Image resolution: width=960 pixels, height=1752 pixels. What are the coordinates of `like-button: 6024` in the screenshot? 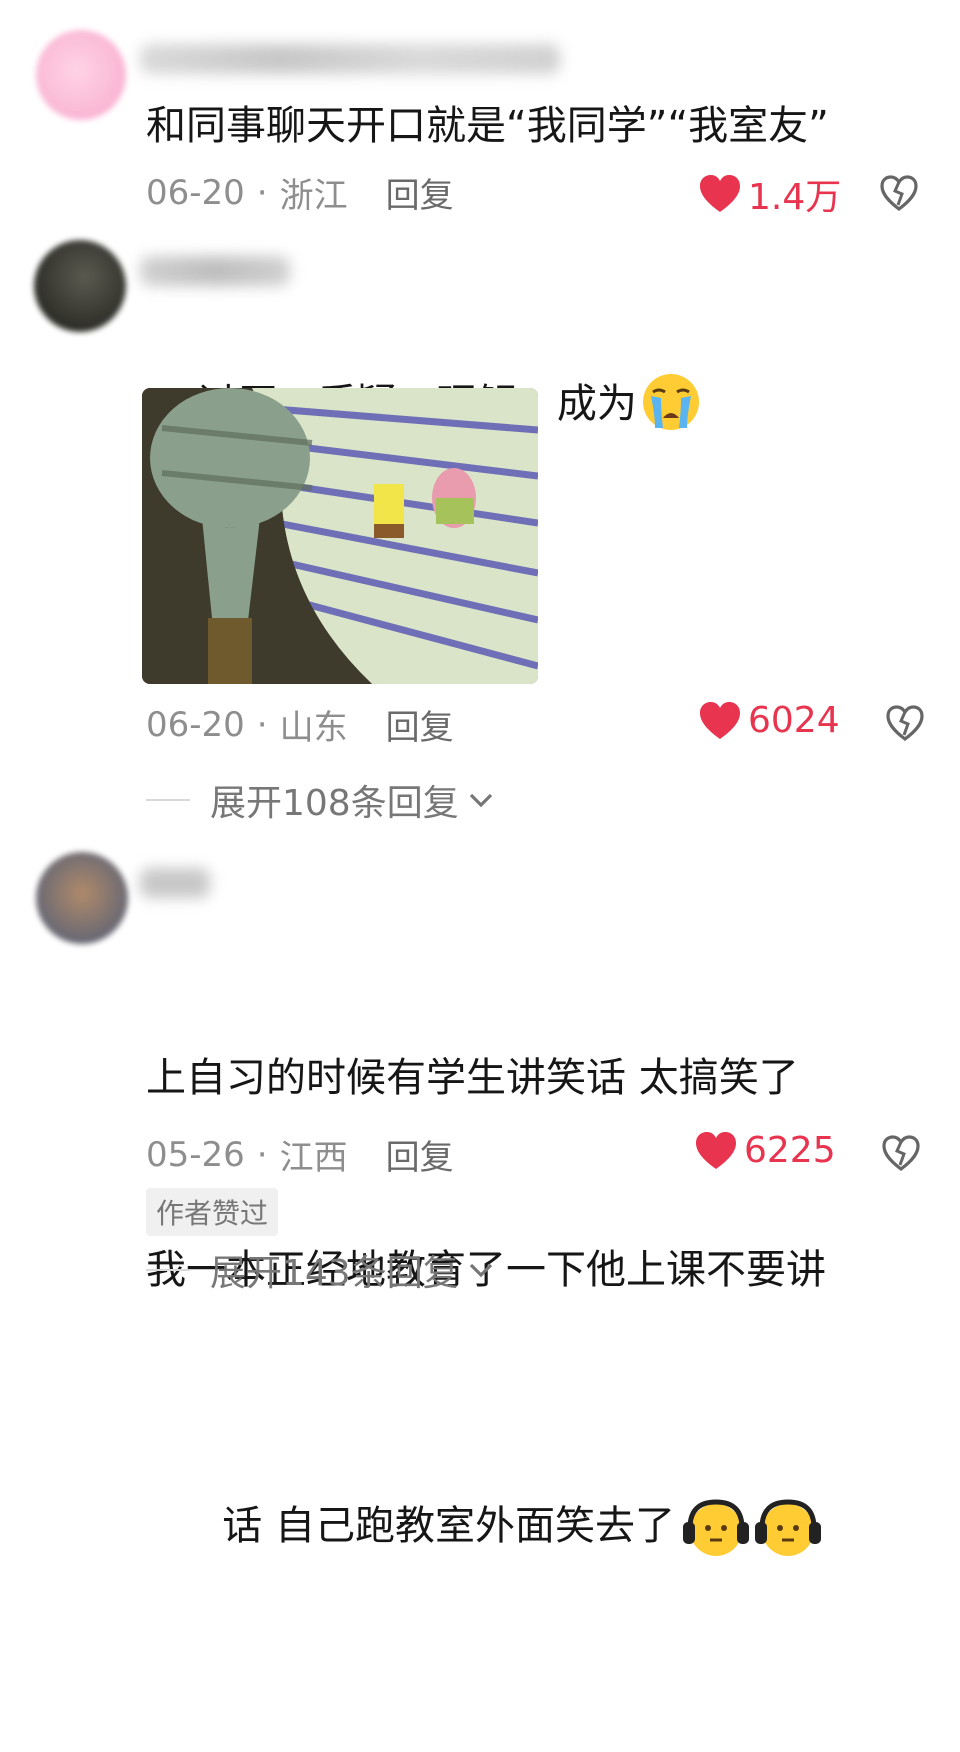 It's located at (769, 720).